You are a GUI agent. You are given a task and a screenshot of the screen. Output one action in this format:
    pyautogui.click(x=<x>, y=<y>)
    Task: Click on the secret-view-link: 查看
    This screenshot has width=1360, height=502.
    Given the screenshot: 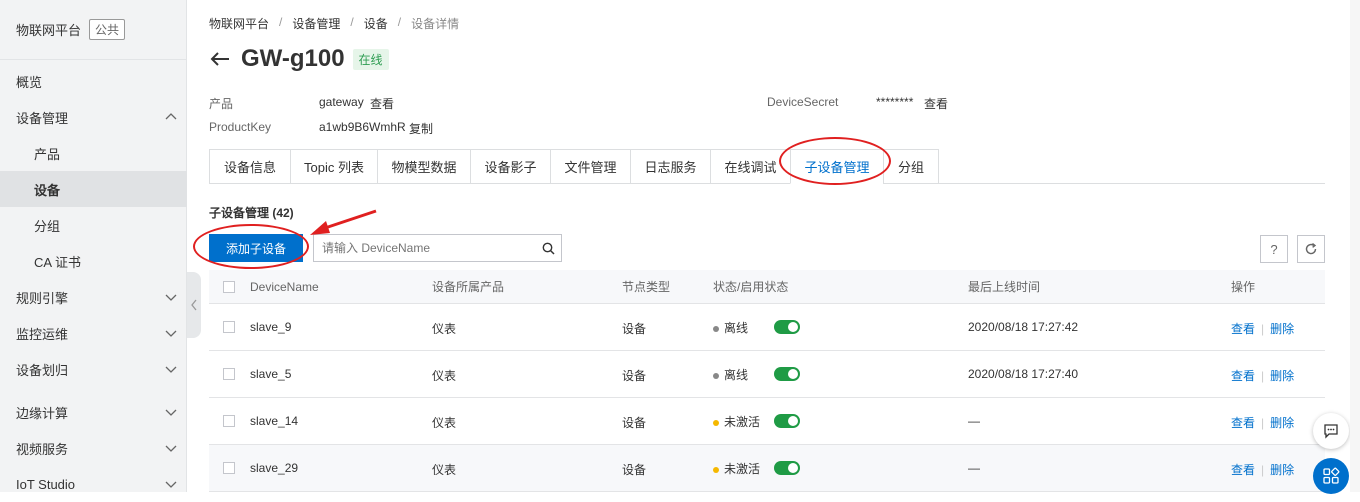 What is the action you would take?
    pyautogui.click(x=936, y=103)
    